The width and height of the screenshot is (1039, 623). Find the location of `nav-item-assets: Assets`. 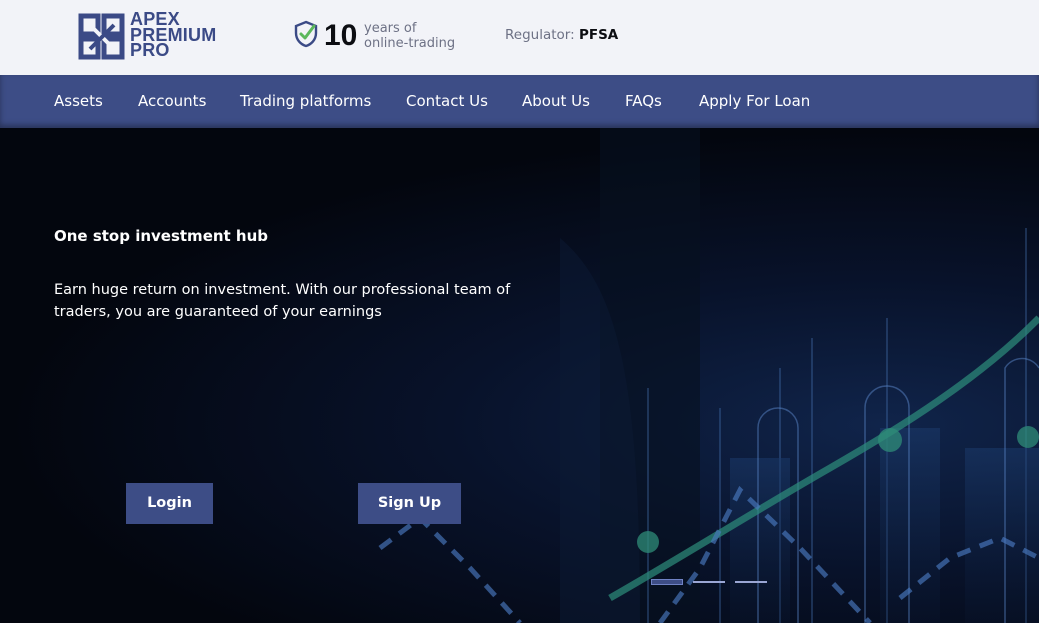

nav-item-assets: Assets is located at coordinates (78, 101).